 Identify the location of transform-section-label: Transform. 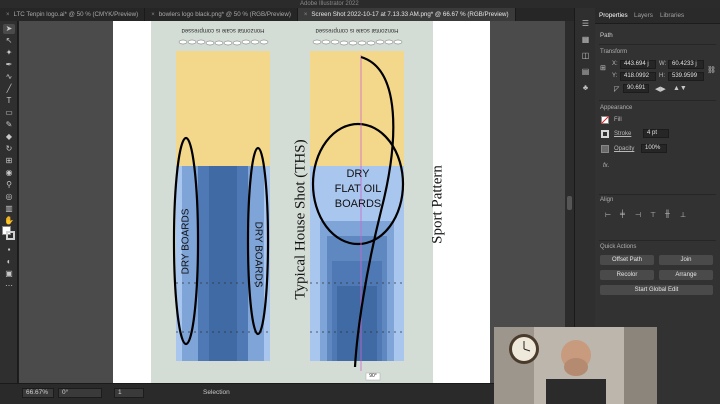
(614, 52).